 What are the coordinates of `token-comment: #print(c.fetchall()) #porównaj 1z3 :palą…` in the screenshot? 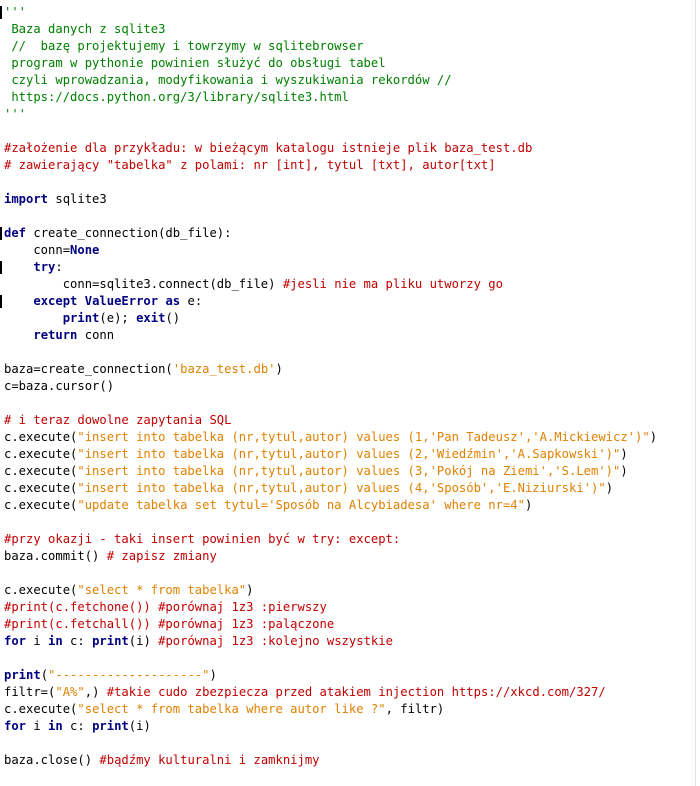 It's located at (169, 624).